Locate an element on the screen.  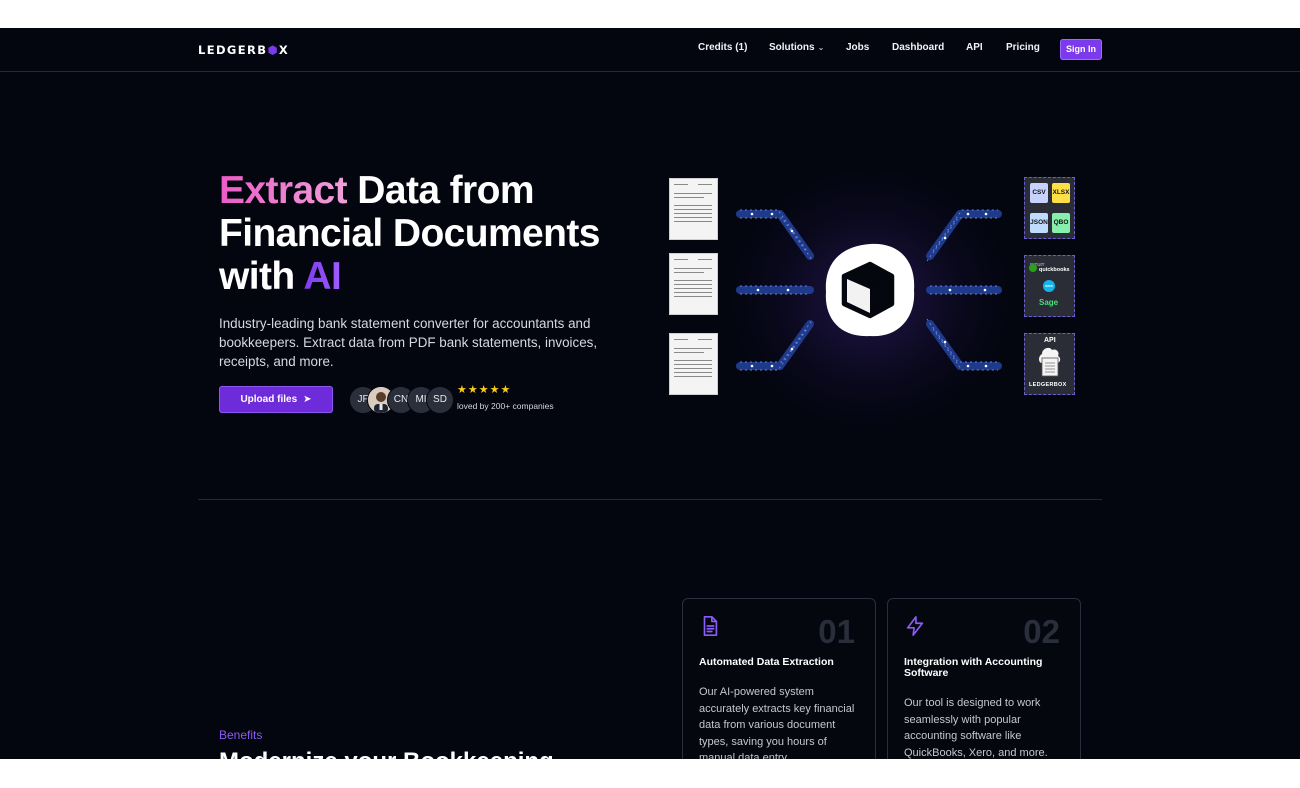
social-proof-text: loved by 200+ companies is located at coordinates (505, 406).